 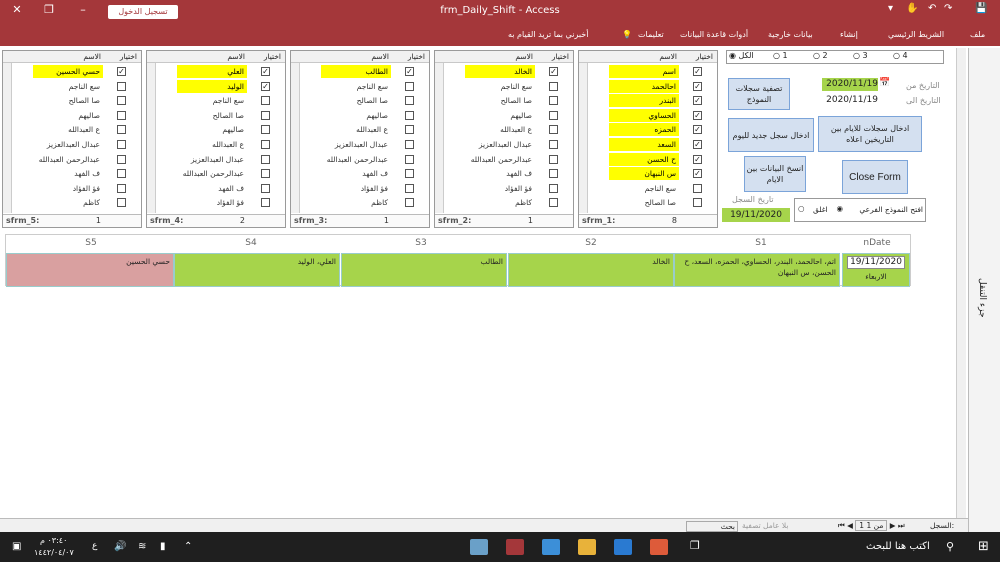 I want to click on item-name: العلي, so click(x=212, y=71).